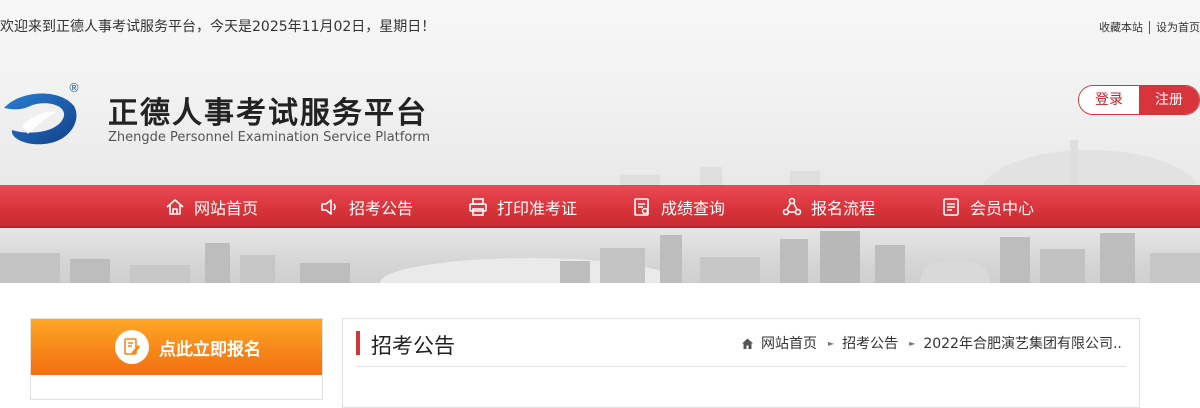 The width and height of the screenshot is (1200, 408). I want to click on nav-item-process: 报名流程, so click(828, 206).